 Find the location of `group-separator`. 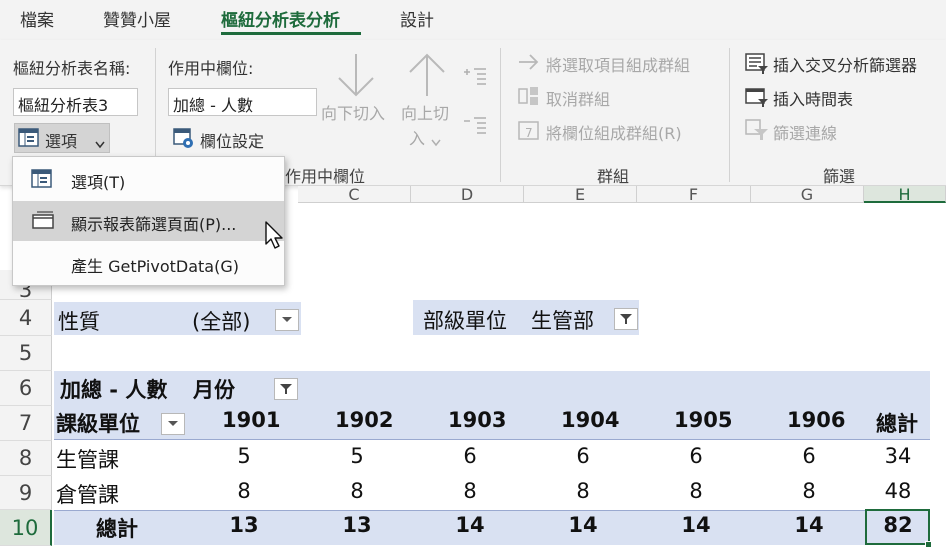

group-separator is located at coordinates (500, 115).